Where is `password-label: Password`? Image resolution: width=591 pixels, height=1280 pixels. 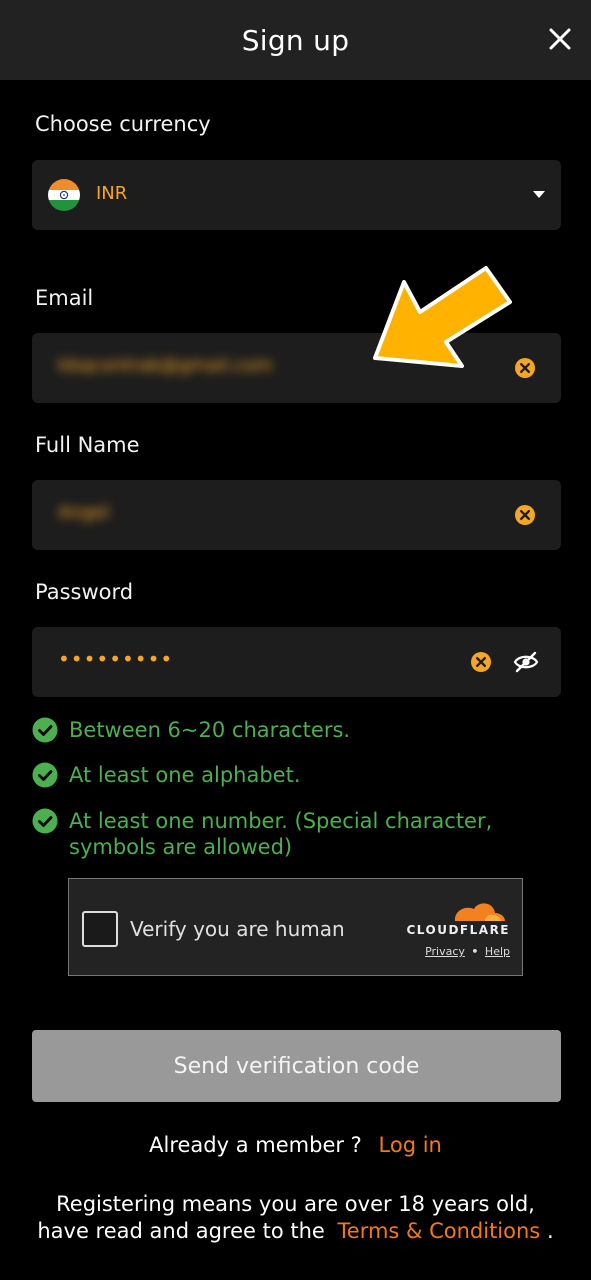
password-label: Password is located at coordinates (84, 592).